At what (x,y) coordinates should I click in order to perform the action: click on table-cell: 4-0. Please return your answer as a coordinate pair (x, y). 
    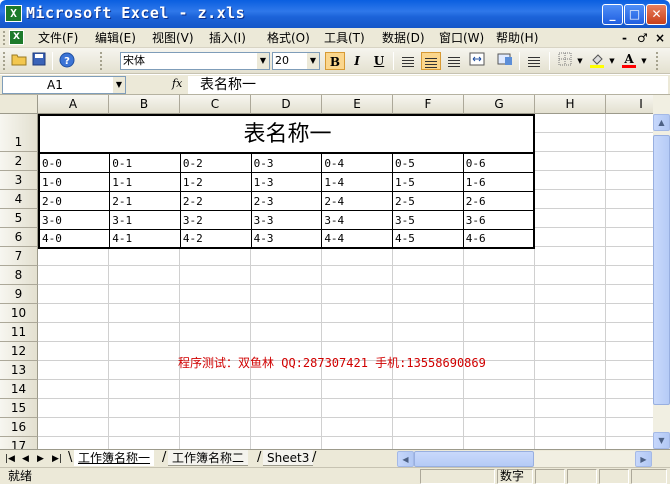
    Looking at the image, I should click on (74, 238).